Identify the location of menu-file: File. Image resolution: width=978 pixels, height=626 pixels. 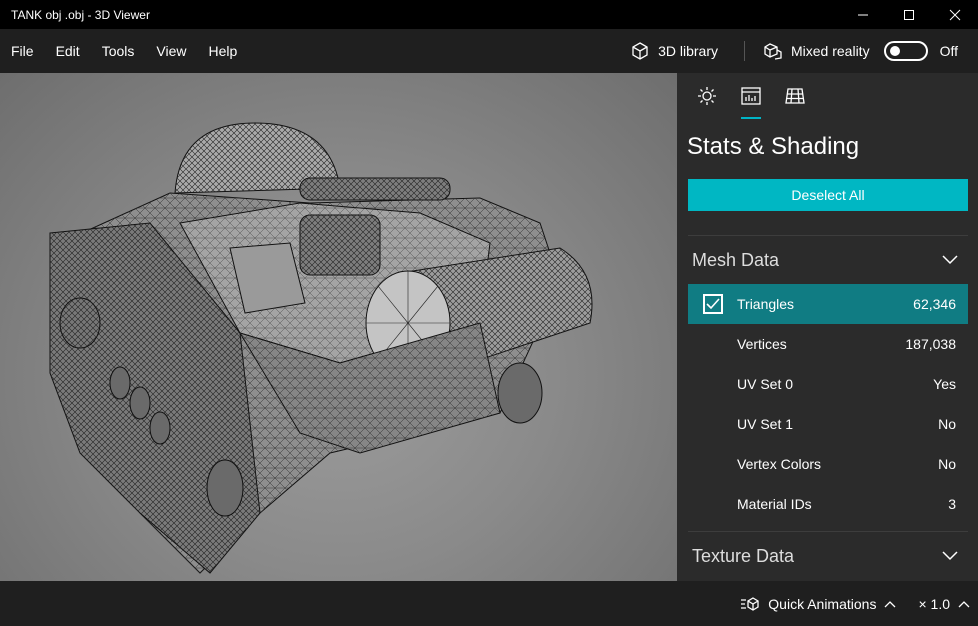
(22, 51).